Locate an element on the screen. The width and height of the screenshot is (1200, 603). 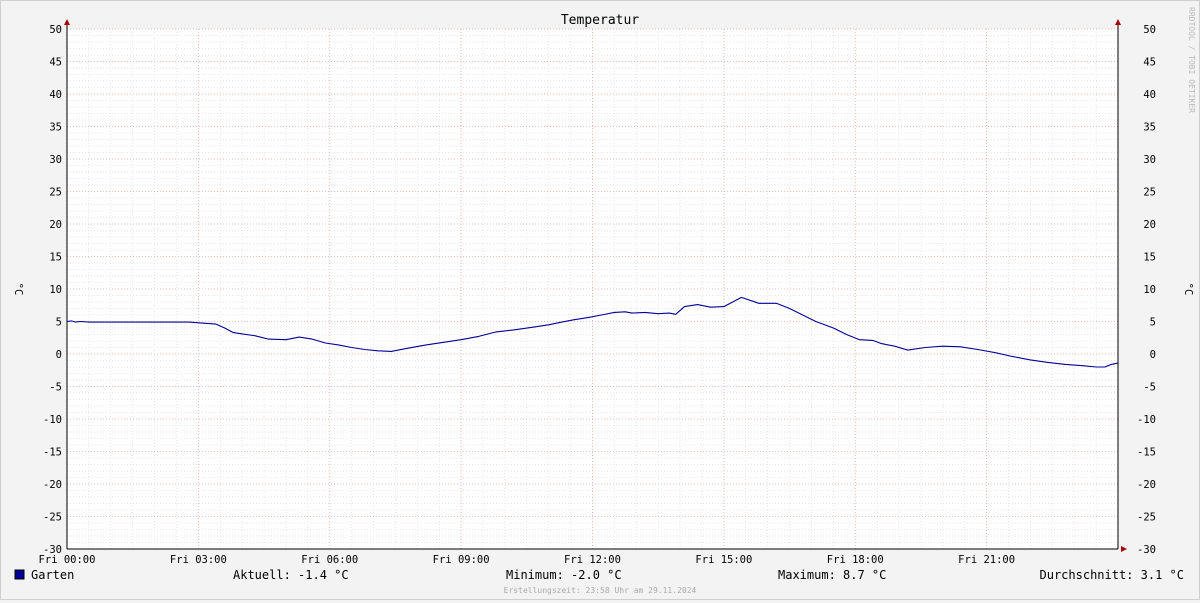
y-tick-labels-left: 50454035302520151050-5-10-15-20-25-30 is located at coordinates (52, 290).